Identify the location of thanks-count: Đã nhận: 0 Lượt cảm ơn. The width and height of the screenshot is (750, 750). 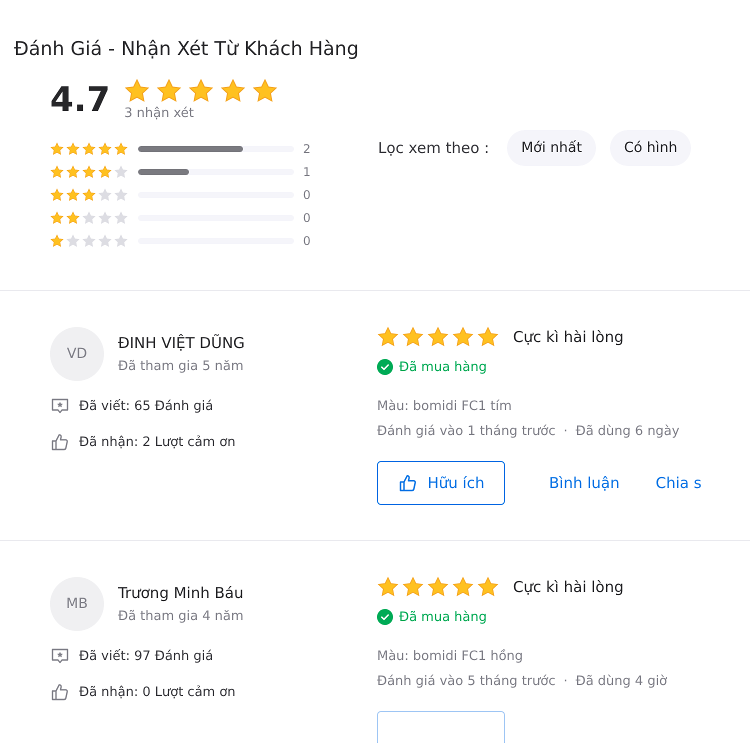
(157, 692).